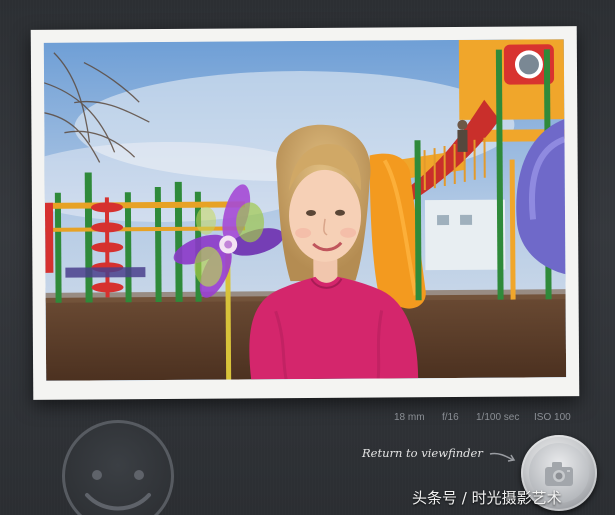 This screenshot has height=515, width=615. Describe the element at coordinates (409, 417) in the screenshot. I see `focal-length: 18 mm` at that location.